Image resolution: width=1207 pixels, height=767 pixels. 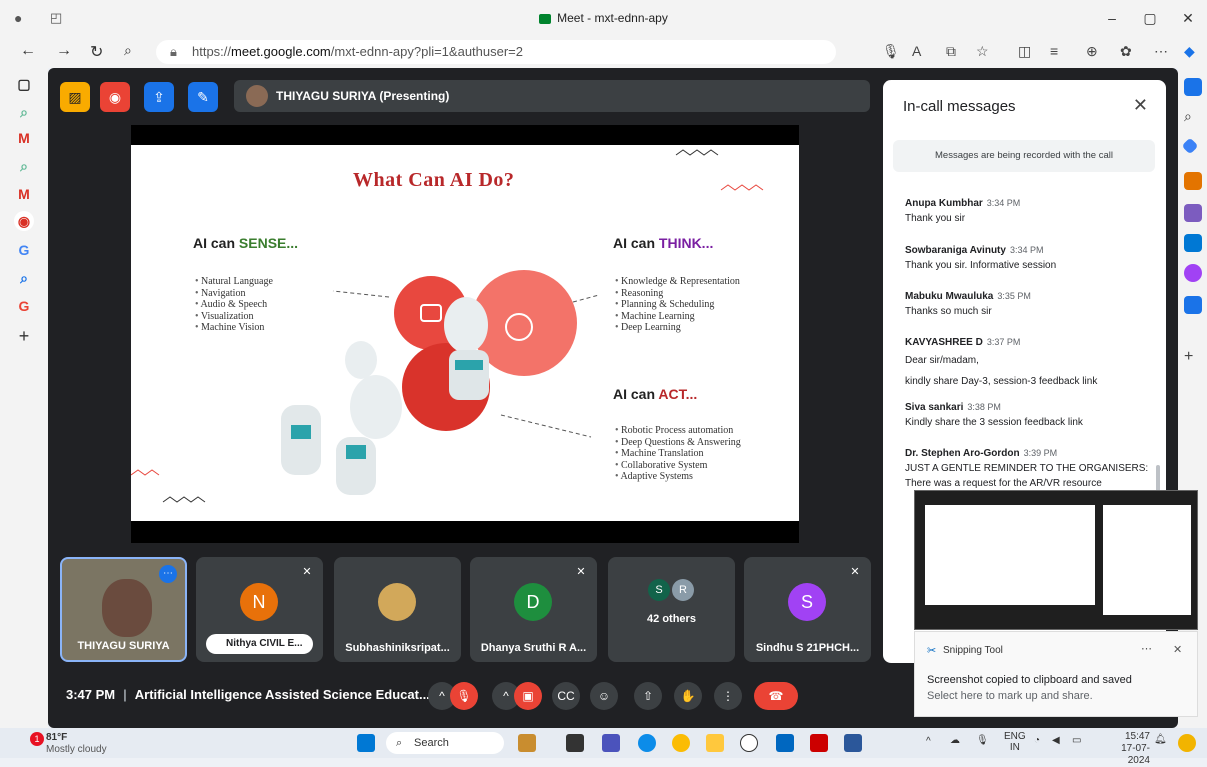 I want to click on recording-icon: ◉, so click(x=115, y=97).